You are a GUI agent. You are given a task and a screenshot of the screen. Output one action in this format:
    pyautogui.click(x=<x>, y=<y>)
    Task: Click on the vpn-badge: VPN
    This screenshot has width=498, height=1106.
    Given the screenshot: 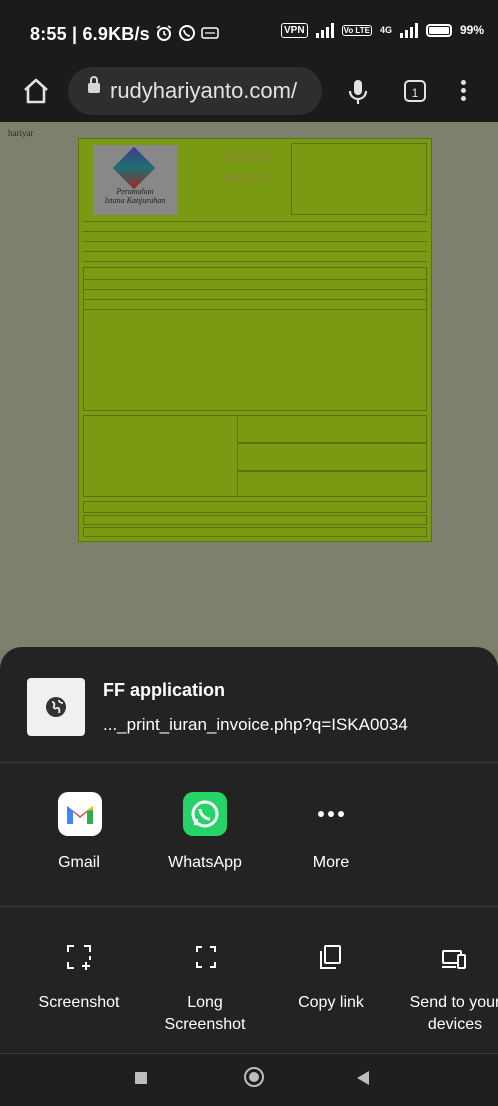 What is the action you would take?
    pyautogui.click(x=294, y=30)
    